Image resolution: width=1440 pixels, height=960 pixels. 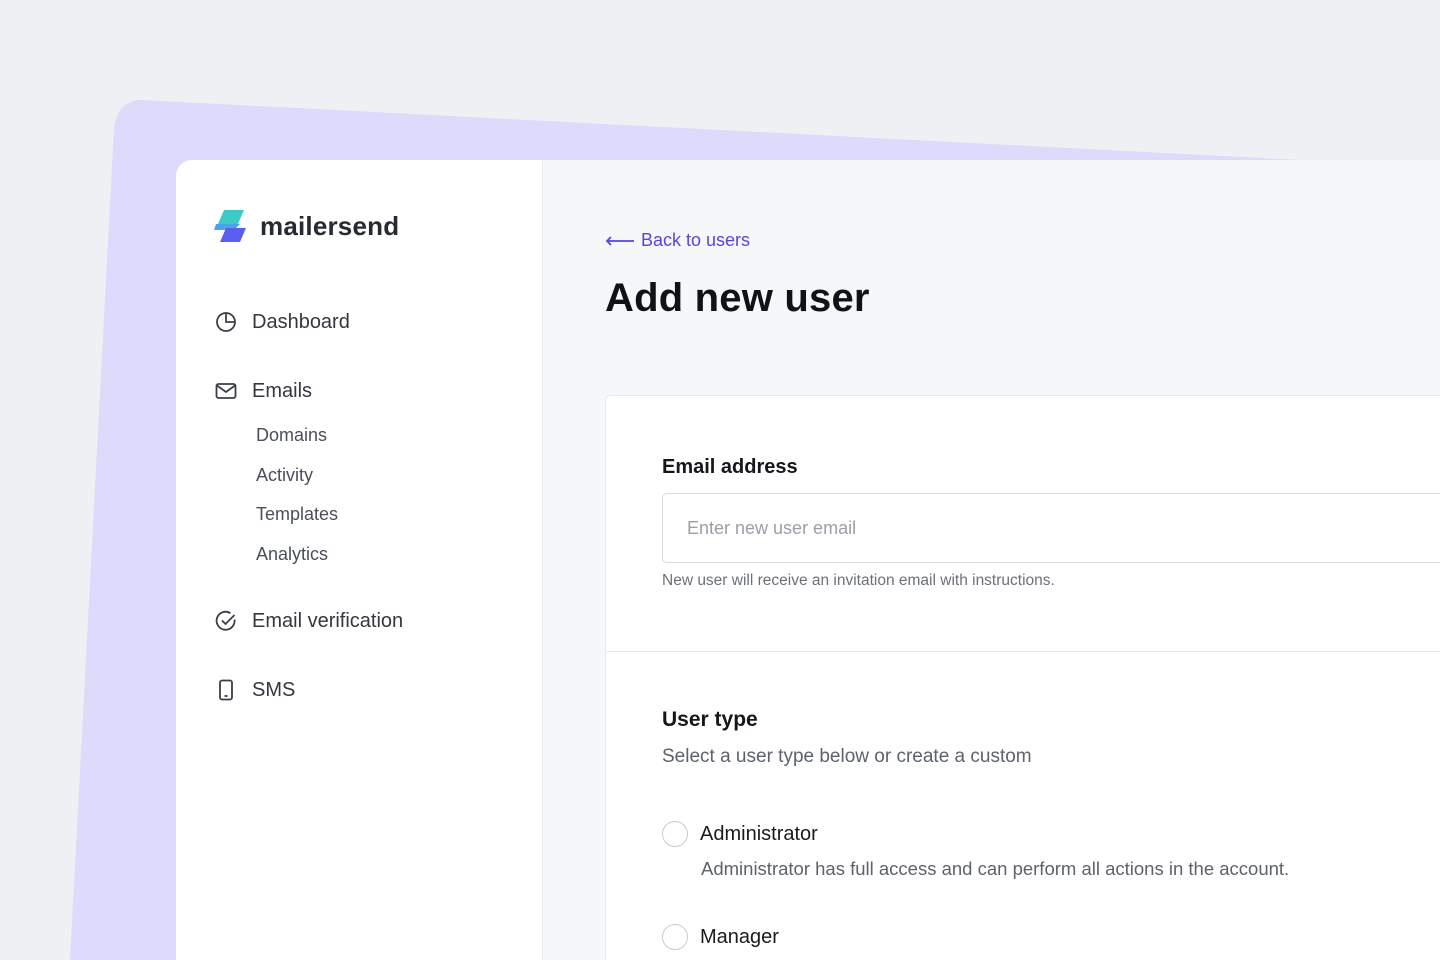 What do you see at coordinates (730, 467) in the screenshot?
I see `email-field-label: Email address` at bounding box center [730, 467].